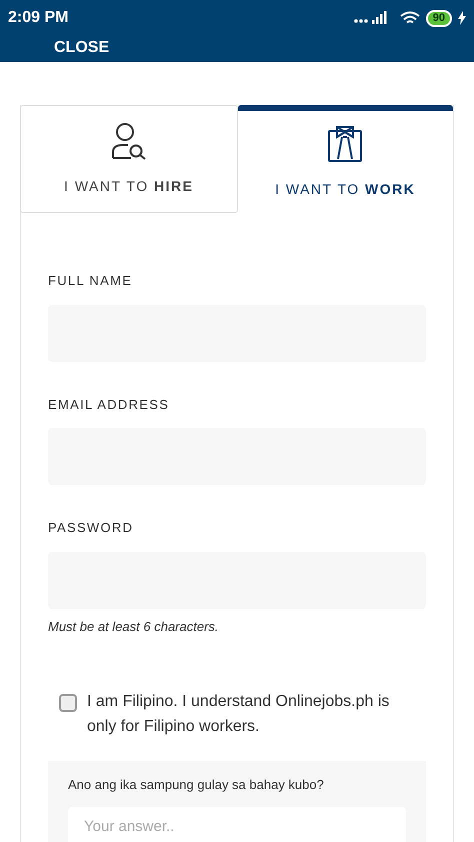 Image resolution: width=474 pixels, height=842 pixels. Describe the element at coordinates (109, 405) in the screenshot. I see `field-label: EMAIL ADDRESS` at that location.